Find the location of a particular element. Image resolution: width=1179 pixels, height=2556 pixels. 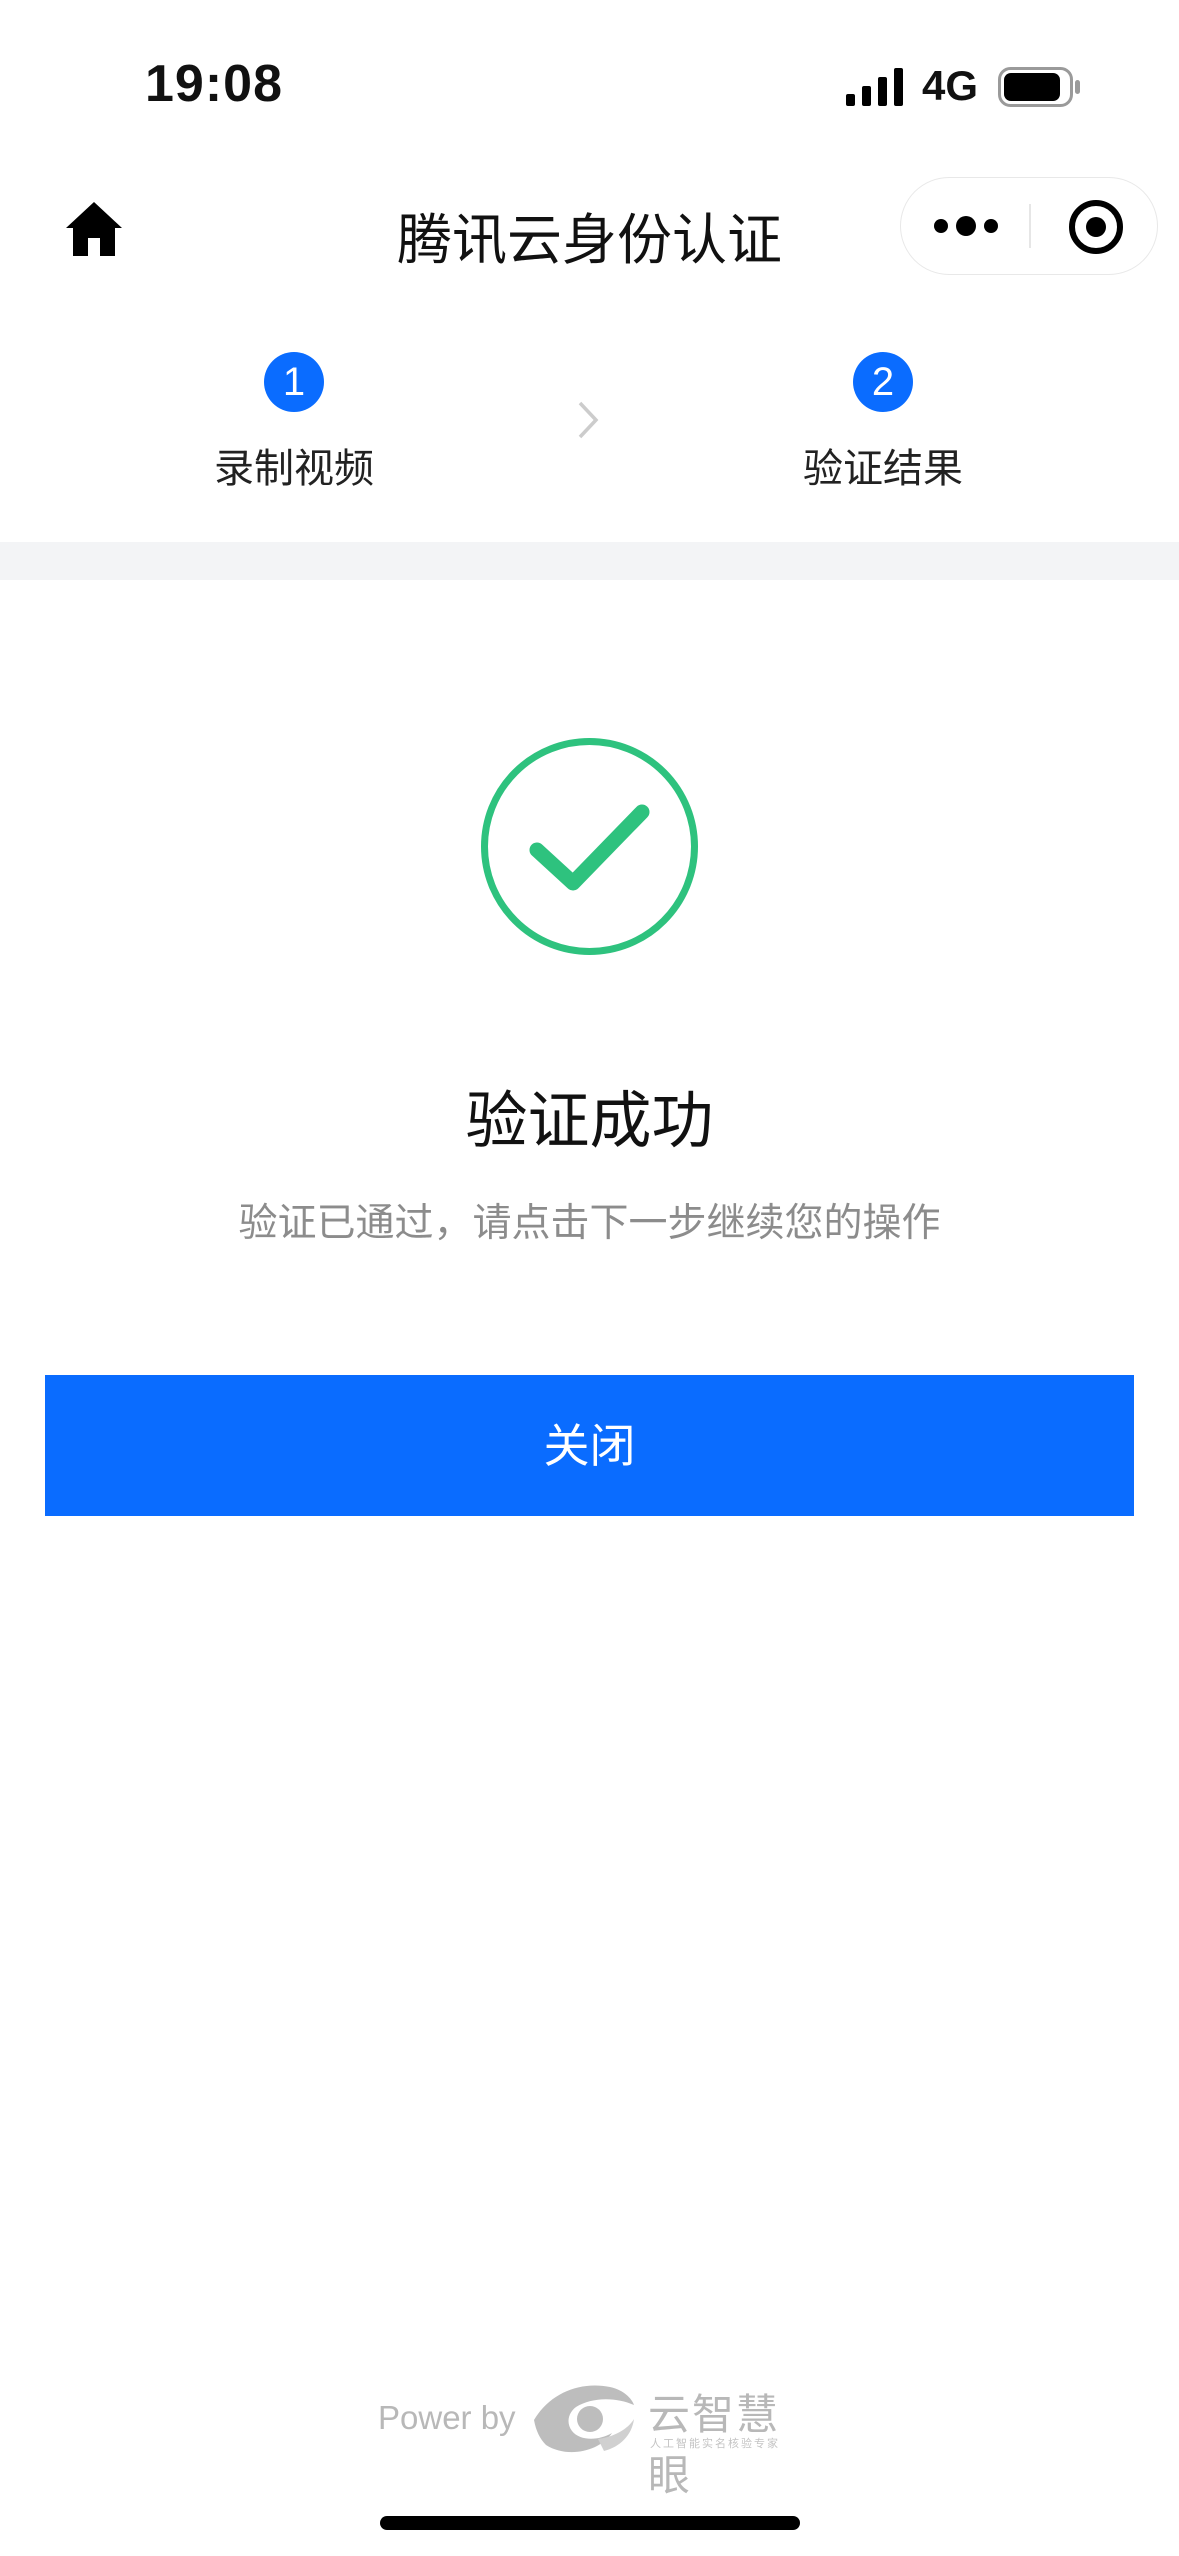

battery-icon is located at coordinates (1039, 87).